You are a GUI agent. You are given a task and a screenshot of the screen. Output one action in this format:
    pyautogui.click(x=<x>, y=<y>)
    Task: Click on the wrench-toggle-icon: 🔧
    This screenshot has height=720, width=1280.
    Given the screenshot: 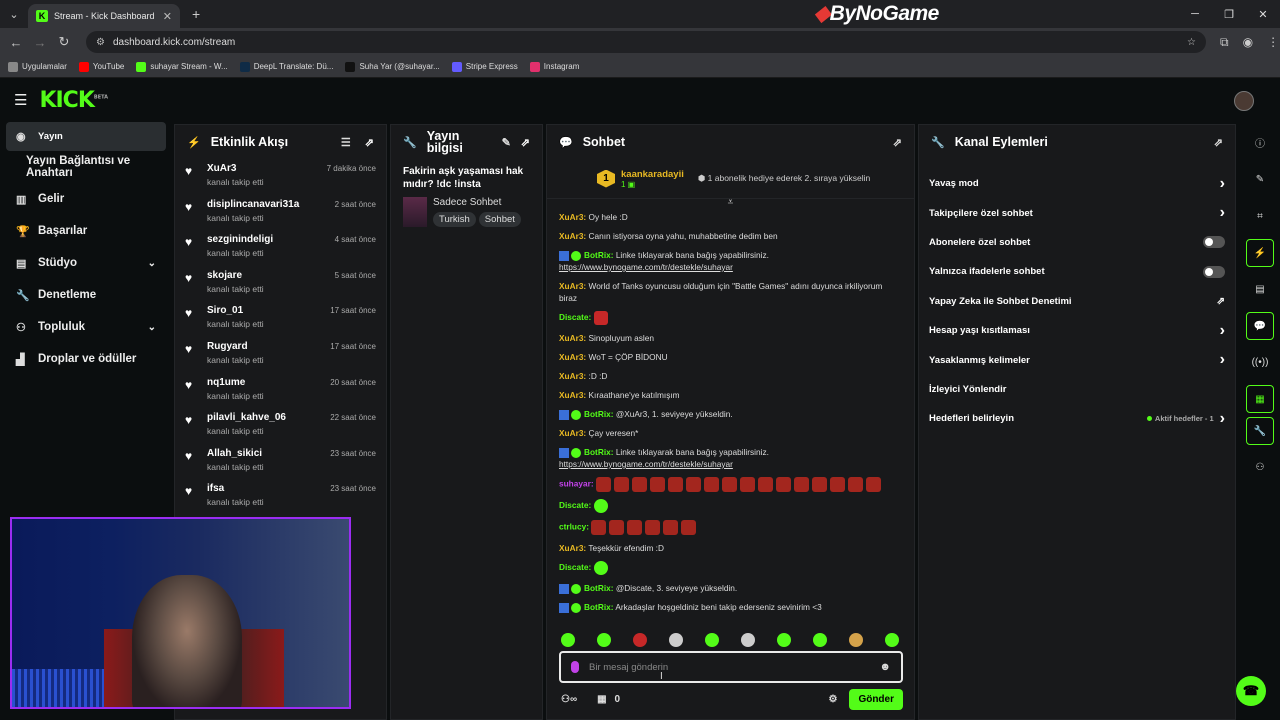 What is the action you would take?
    pyautogui.click(x=1260, y=431)
    